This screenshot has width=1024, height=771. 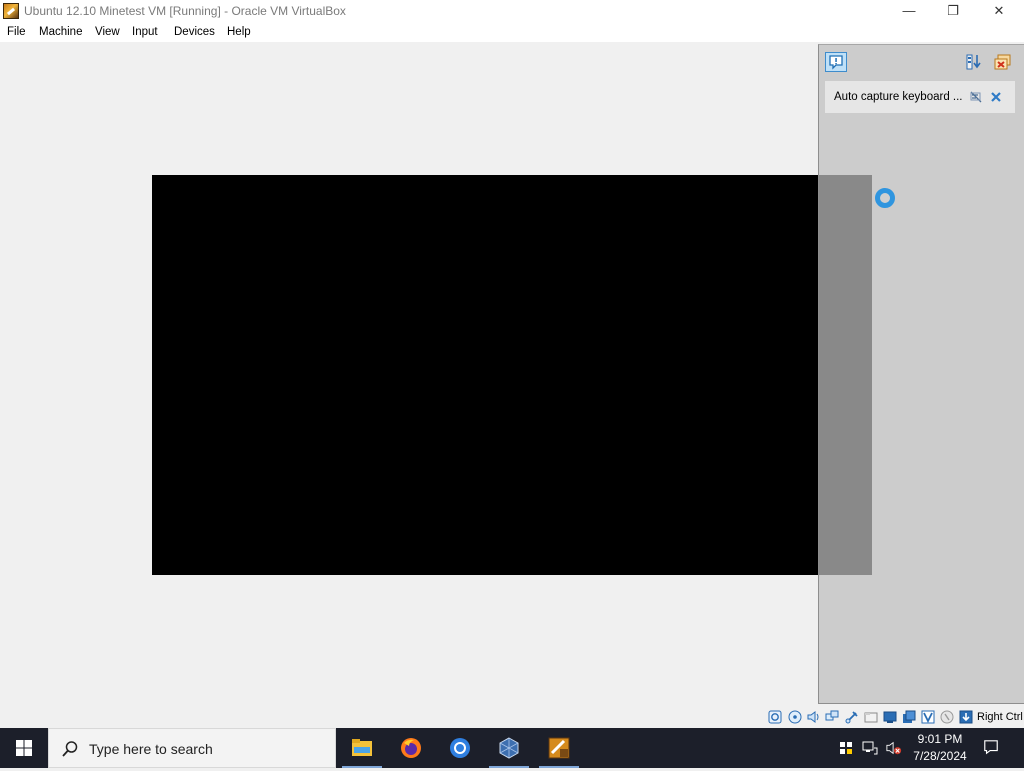 I want to click on menu-bar: File Machine View Input Devices Help, so click(x=512, y=32).